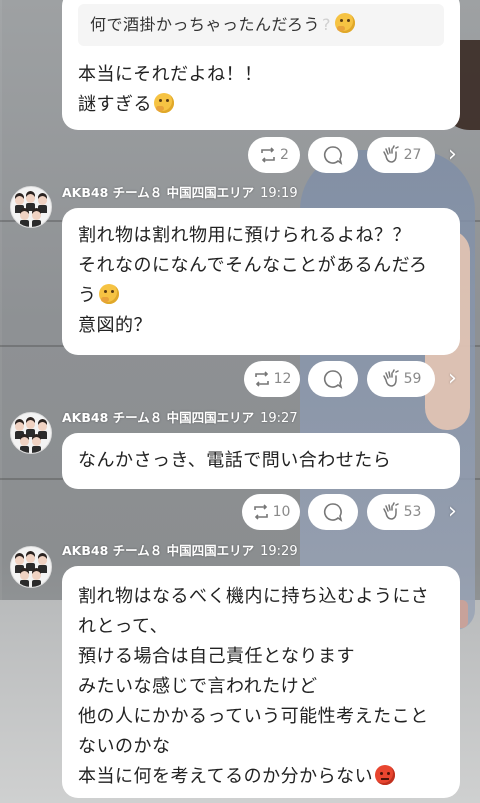 The height and width of the screenshot is (803, 480). What do you see at coordinates (124, 746) in the screenshot?
I see `message-line: ないのかな` at bounding box center [124, 746].